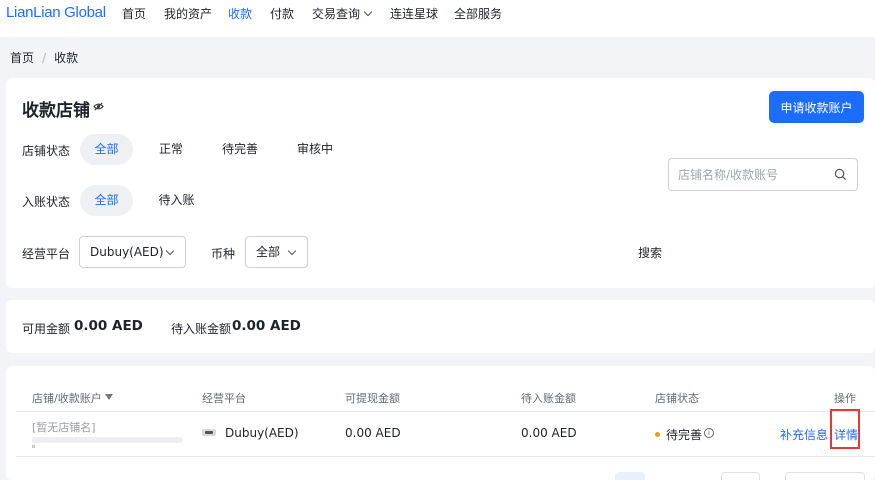 The width and height of the screenshot is (875, 480). I want to click on filter-icon, so click(108, 397).